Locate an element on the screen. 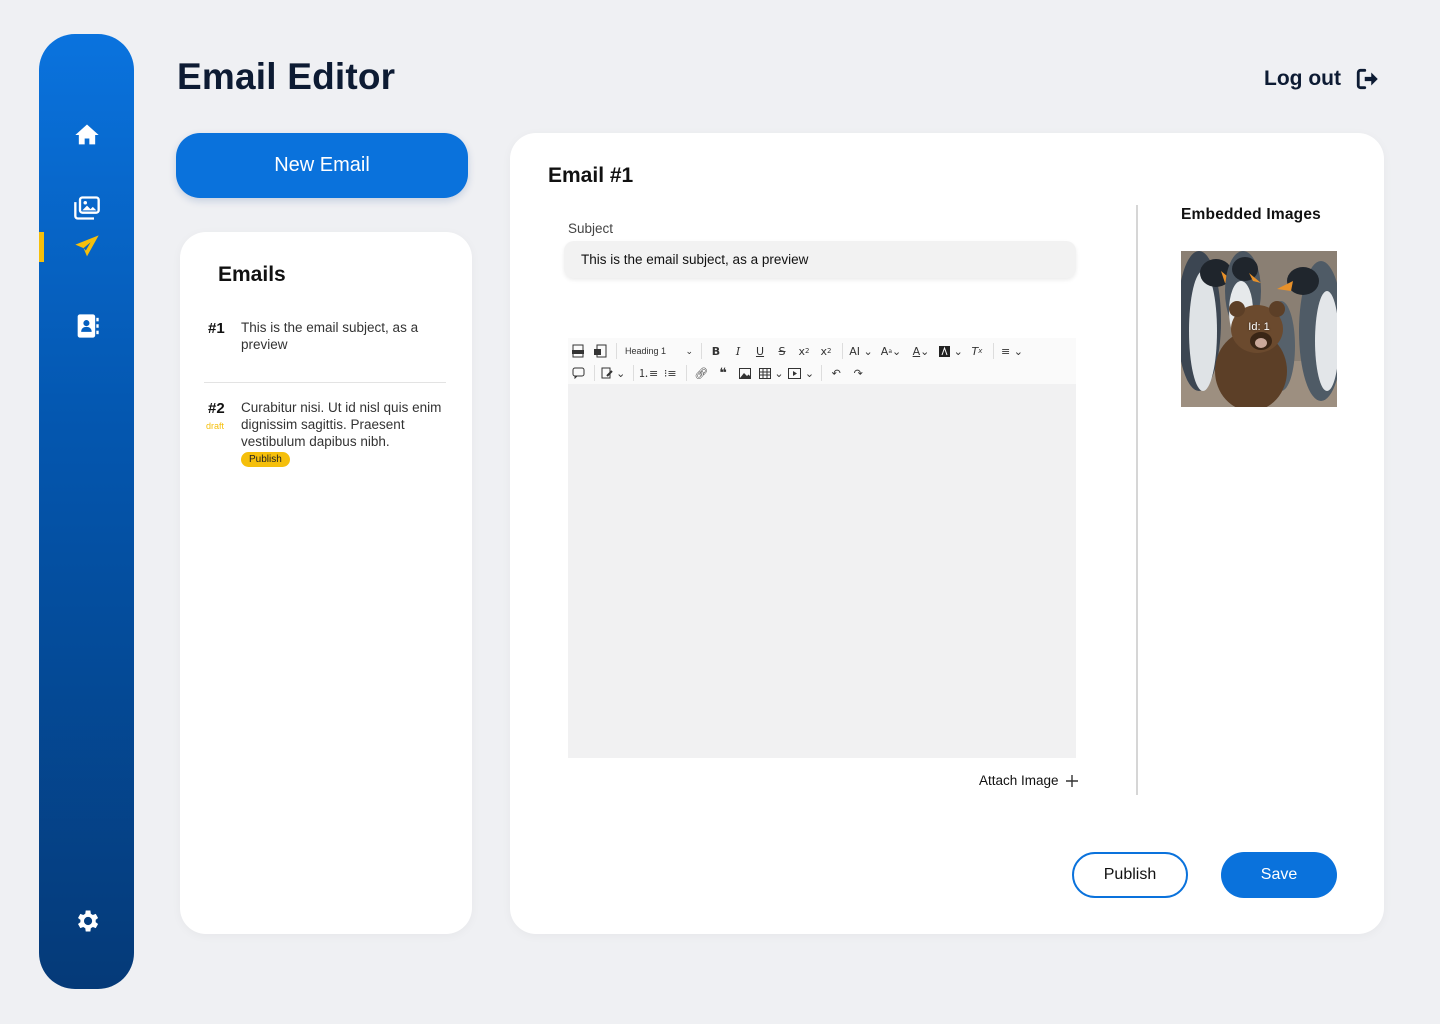  subject-label: Subject is located at coordinates (591, 228).